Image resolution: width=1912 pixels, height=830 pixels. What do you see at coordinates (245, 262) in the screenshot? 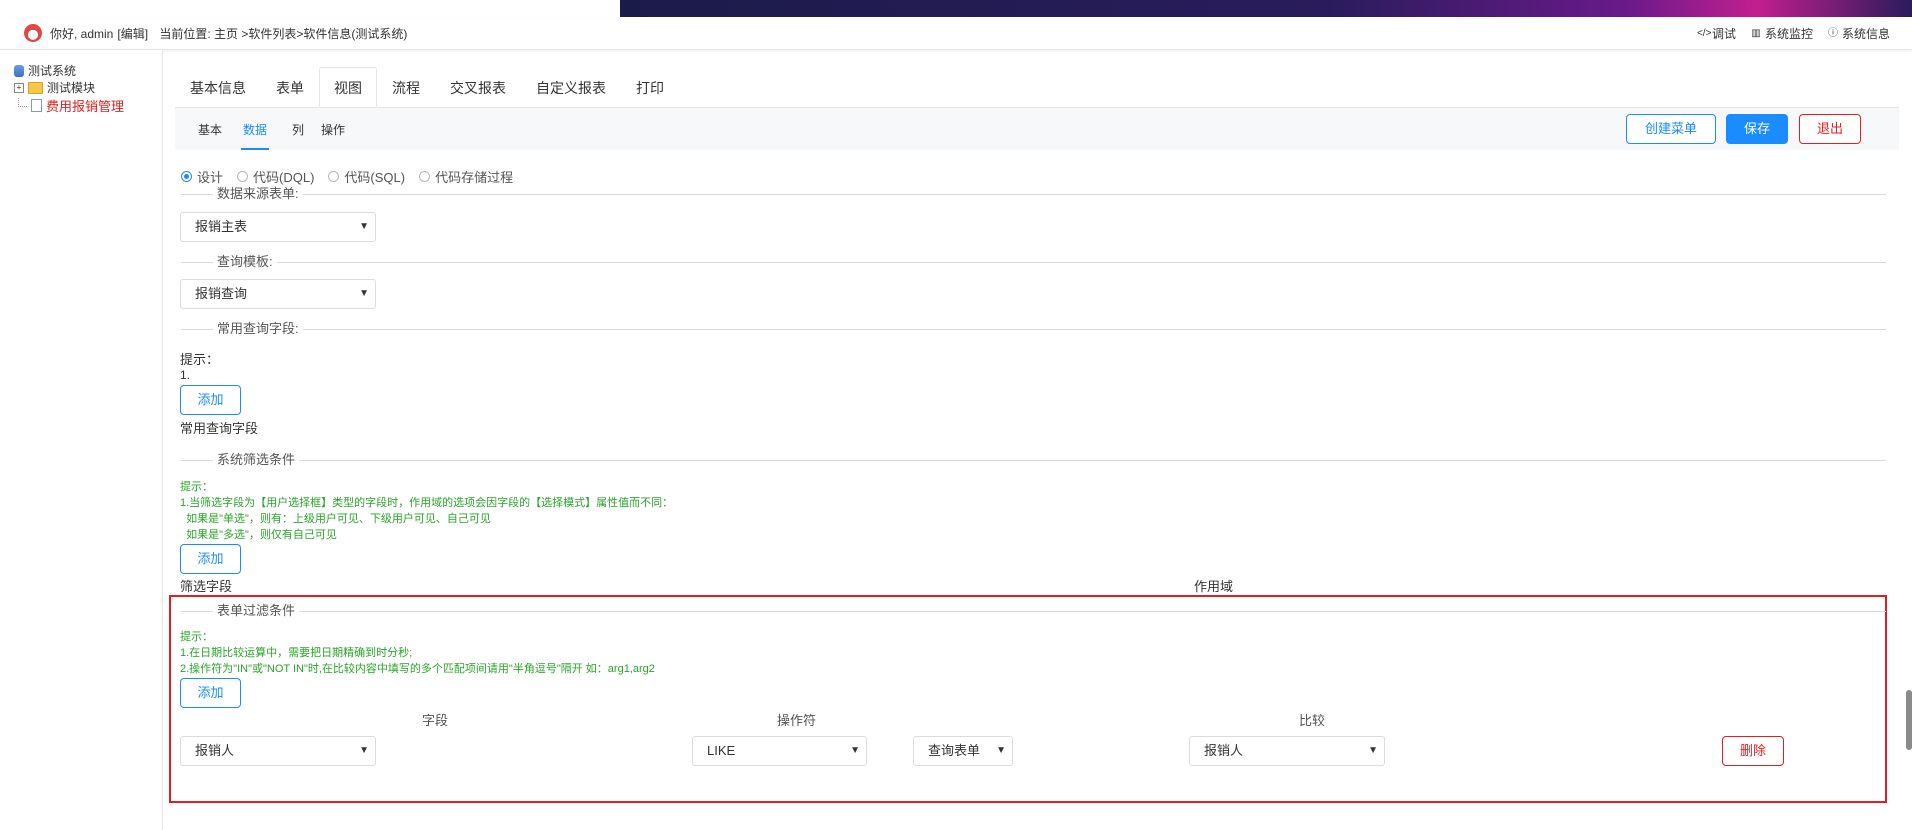
I see `query-template-legend-label: 查询模板:` at bounding box center [245, 262].